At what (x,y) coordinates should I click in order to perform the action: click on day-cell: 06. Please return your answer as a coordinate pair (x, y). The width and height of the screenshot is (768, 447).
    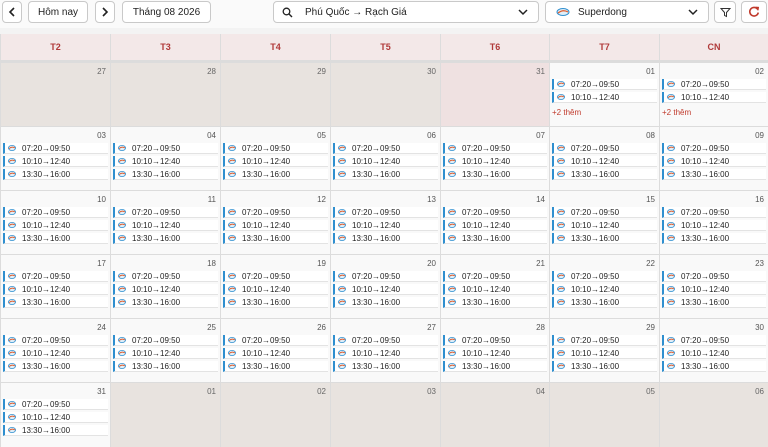
    Looking at the image, I should click on (714, 415).